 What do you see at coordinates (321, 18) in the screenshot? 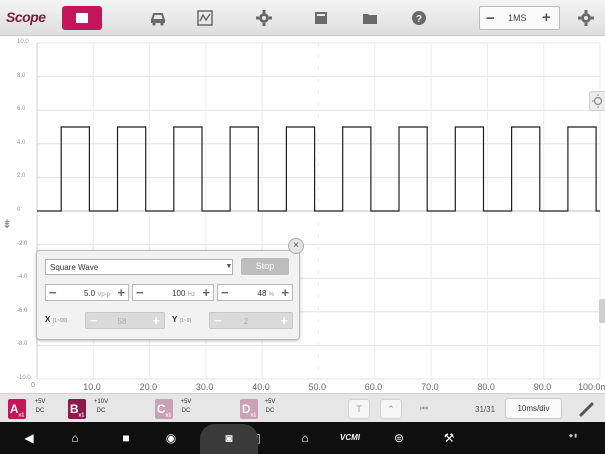
I see `display-button` at bounding box center [321, 18].